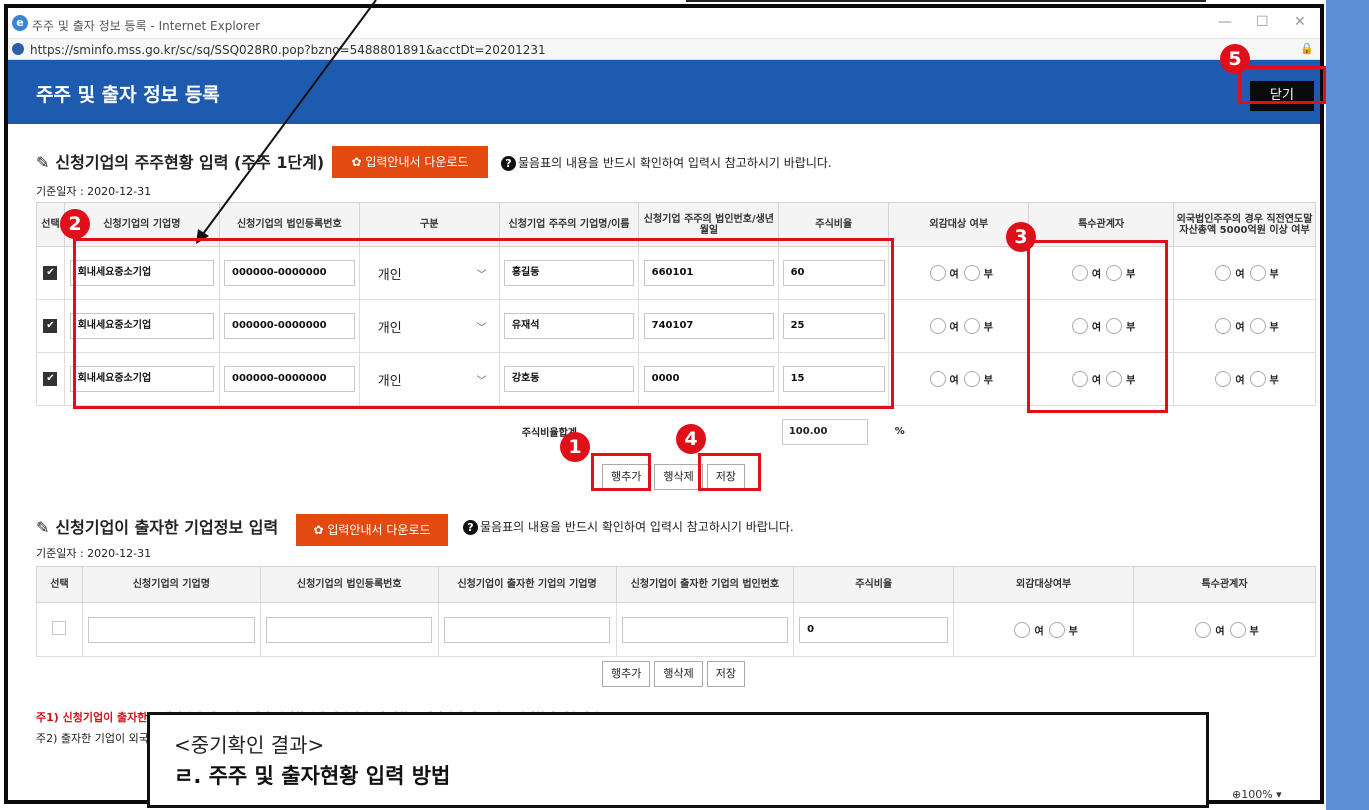 Image resolution: width=1369 pixels, height=810 pixels. What do you see at coordinates (286, 122) in the screenshot?
I see `callout-arrow` at bounding box center [286, 122].